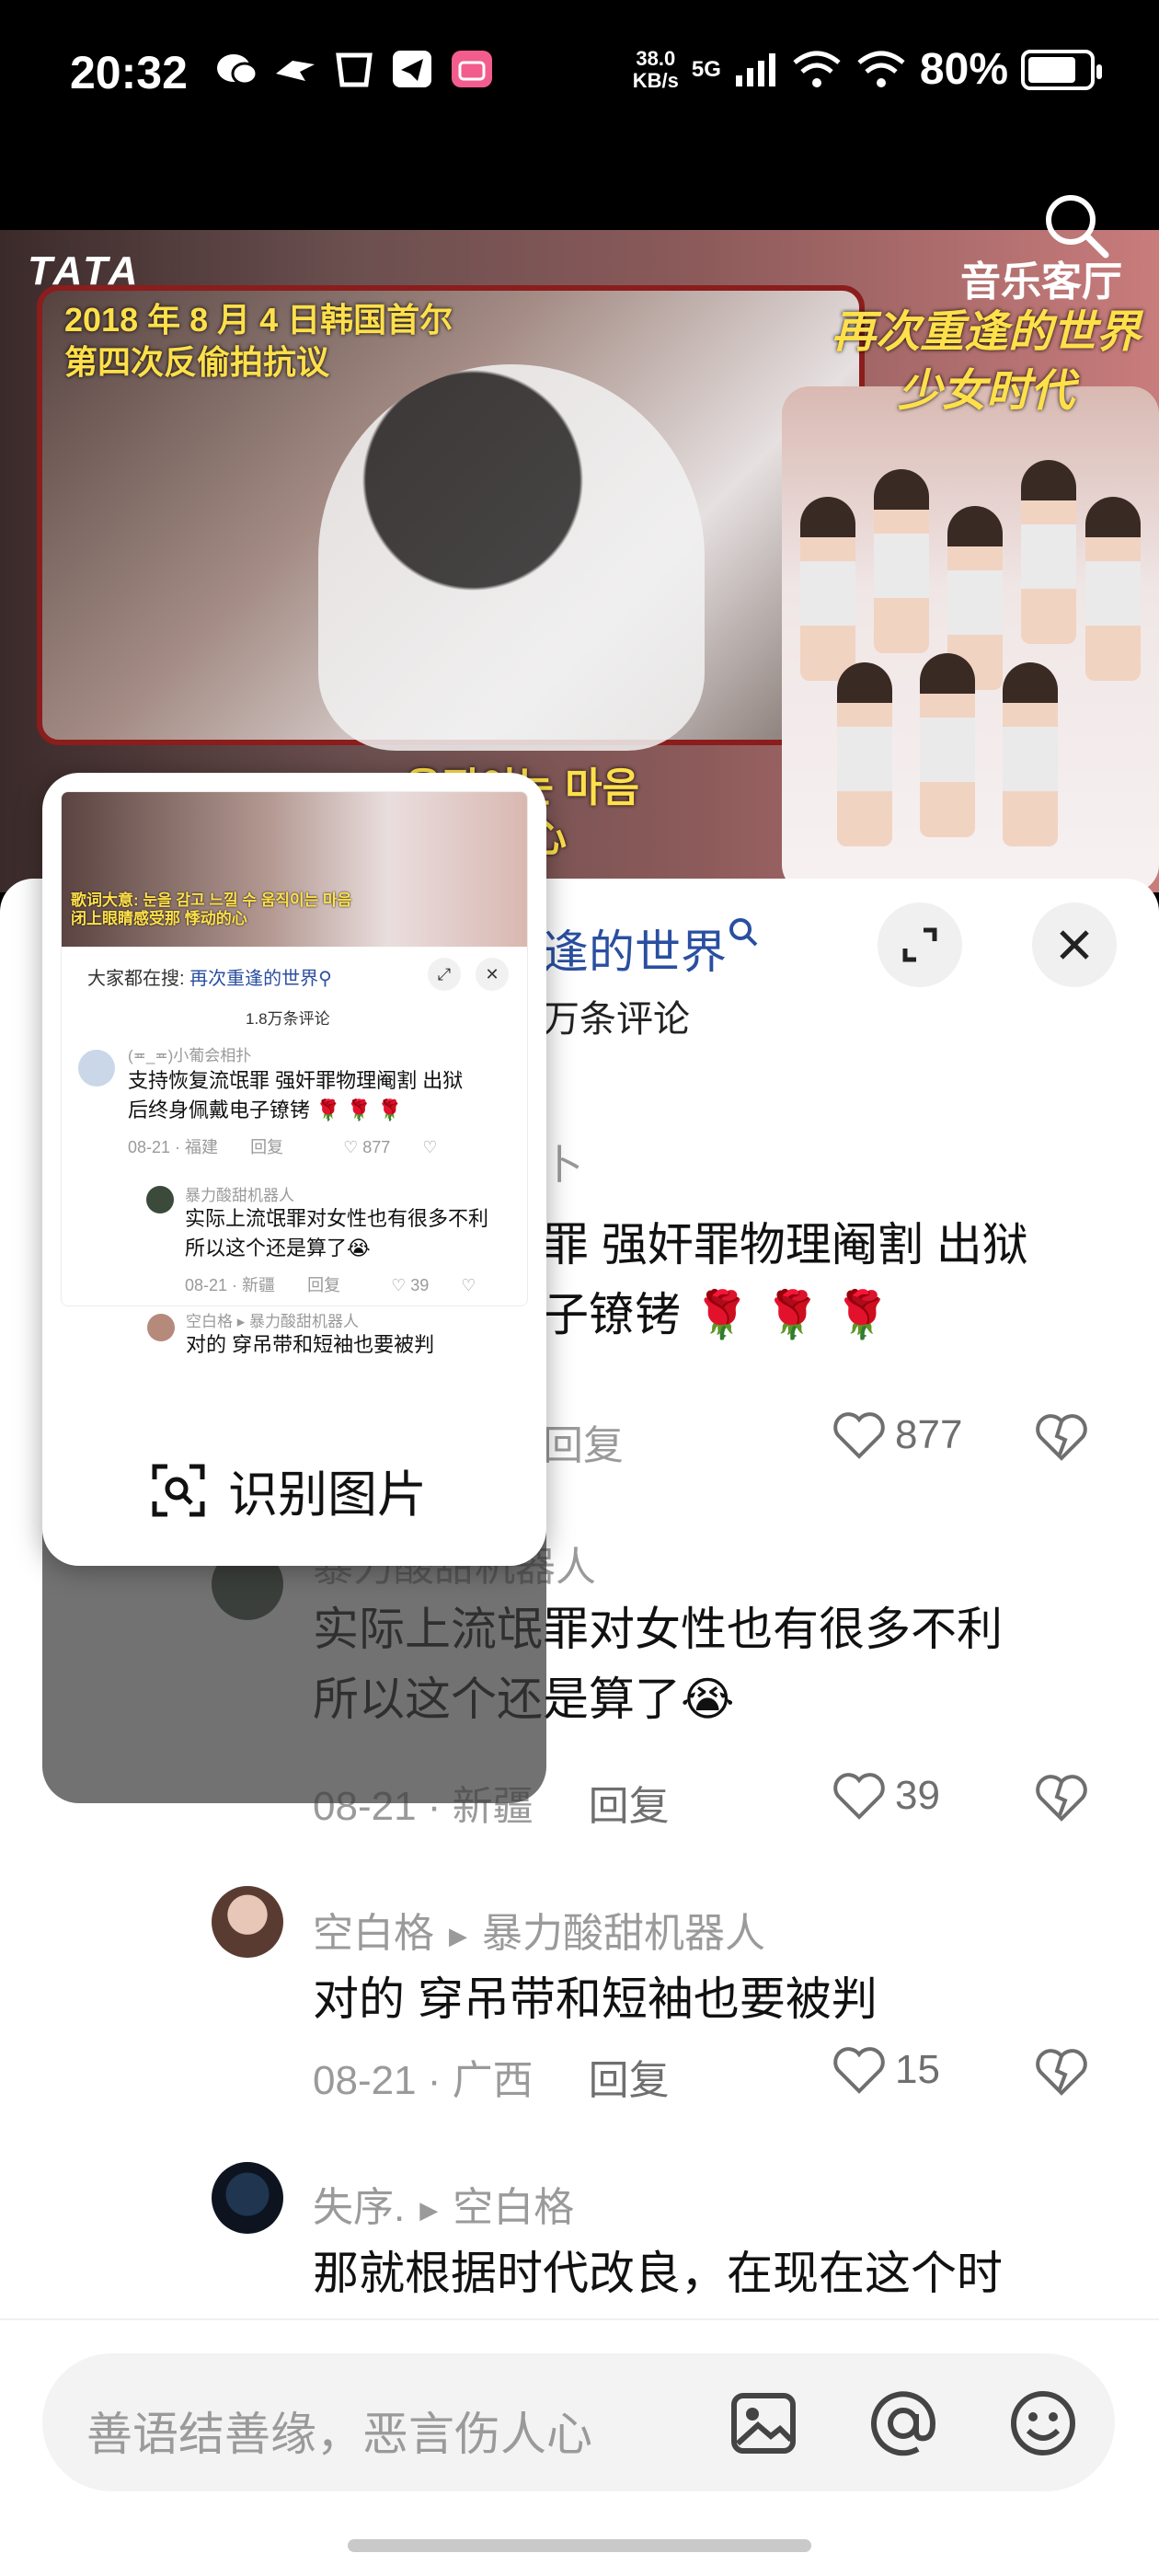 The width and height of the screenshot is (1159, 2576). I want to click on like-count: 15, so click(917, 2069).